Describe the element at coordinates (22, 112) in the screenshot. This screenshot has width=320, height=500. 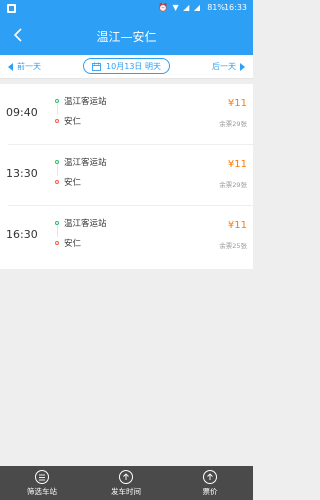
I see `departure-time: 09:40` at that location.